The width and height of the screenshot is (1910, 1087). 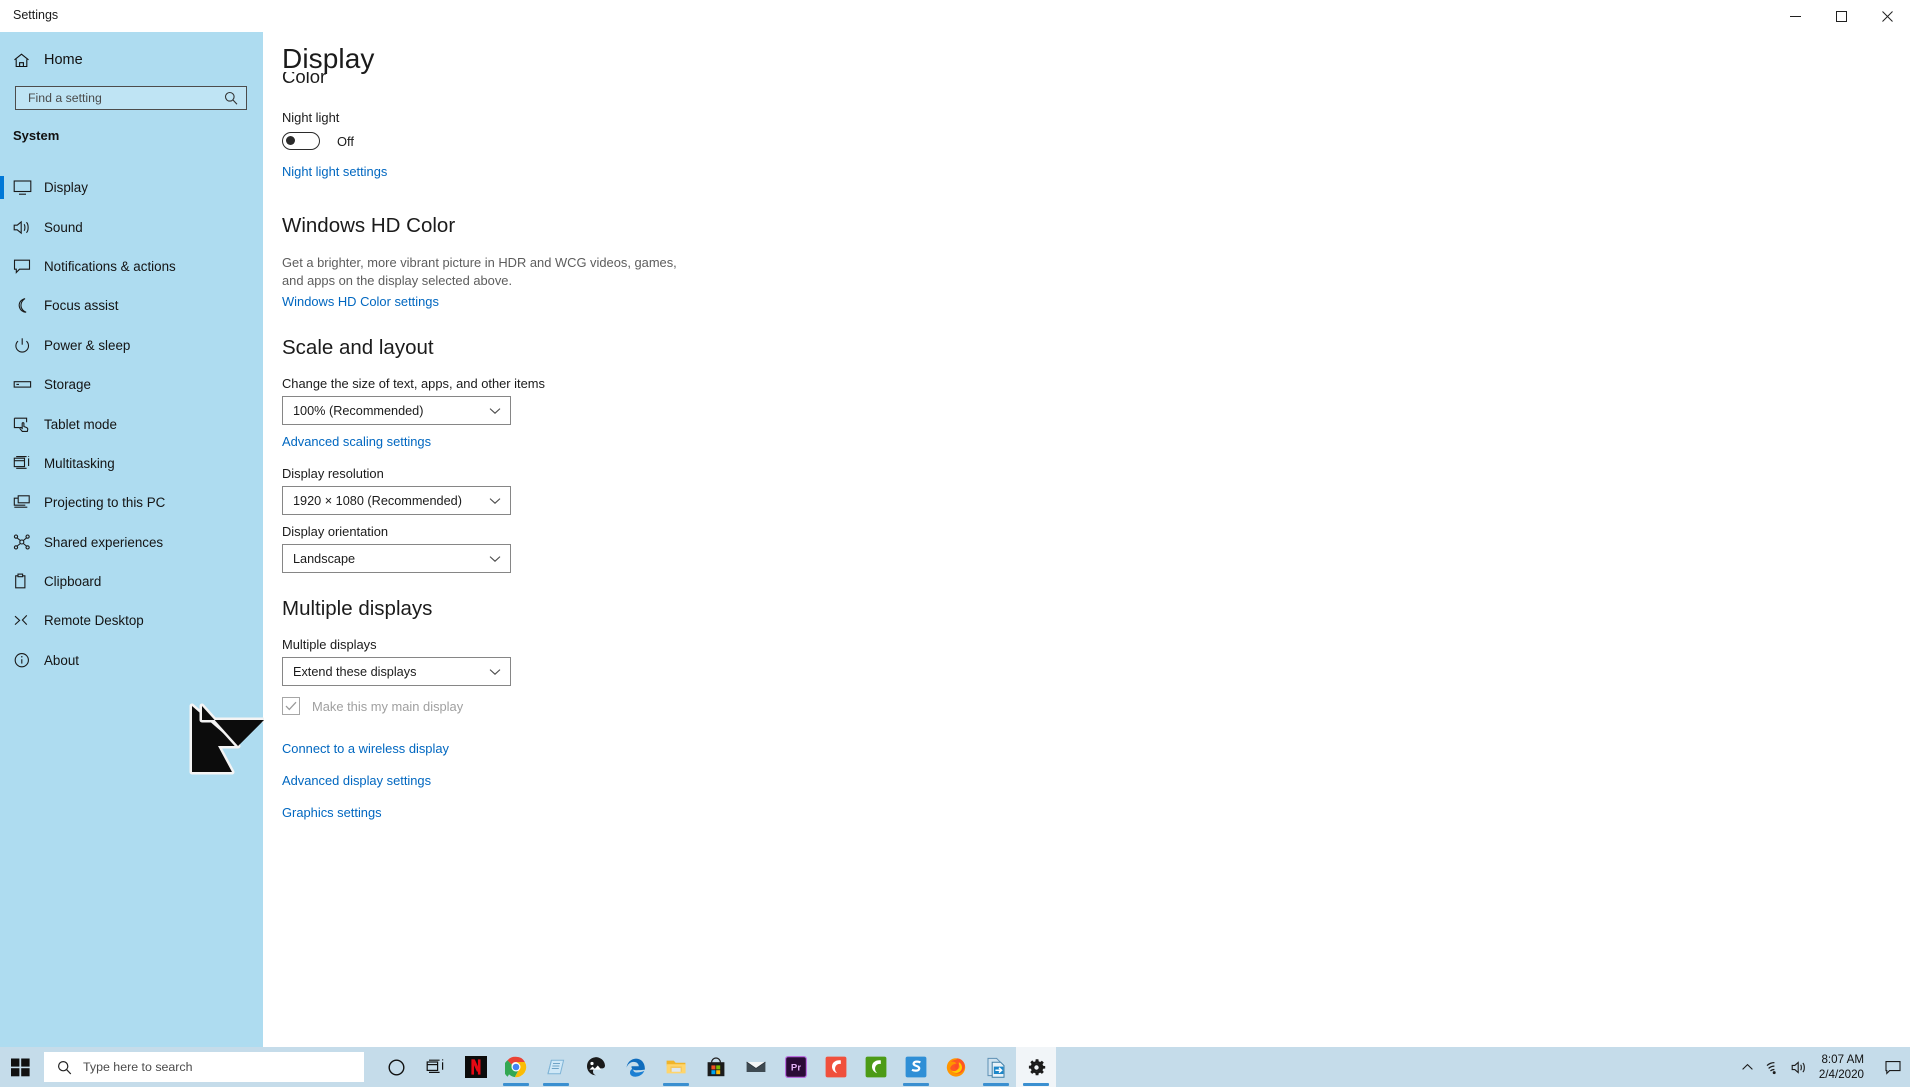 I want to click on main-display-checkbox-row: Make this my main display, so click(x=372, y=706).